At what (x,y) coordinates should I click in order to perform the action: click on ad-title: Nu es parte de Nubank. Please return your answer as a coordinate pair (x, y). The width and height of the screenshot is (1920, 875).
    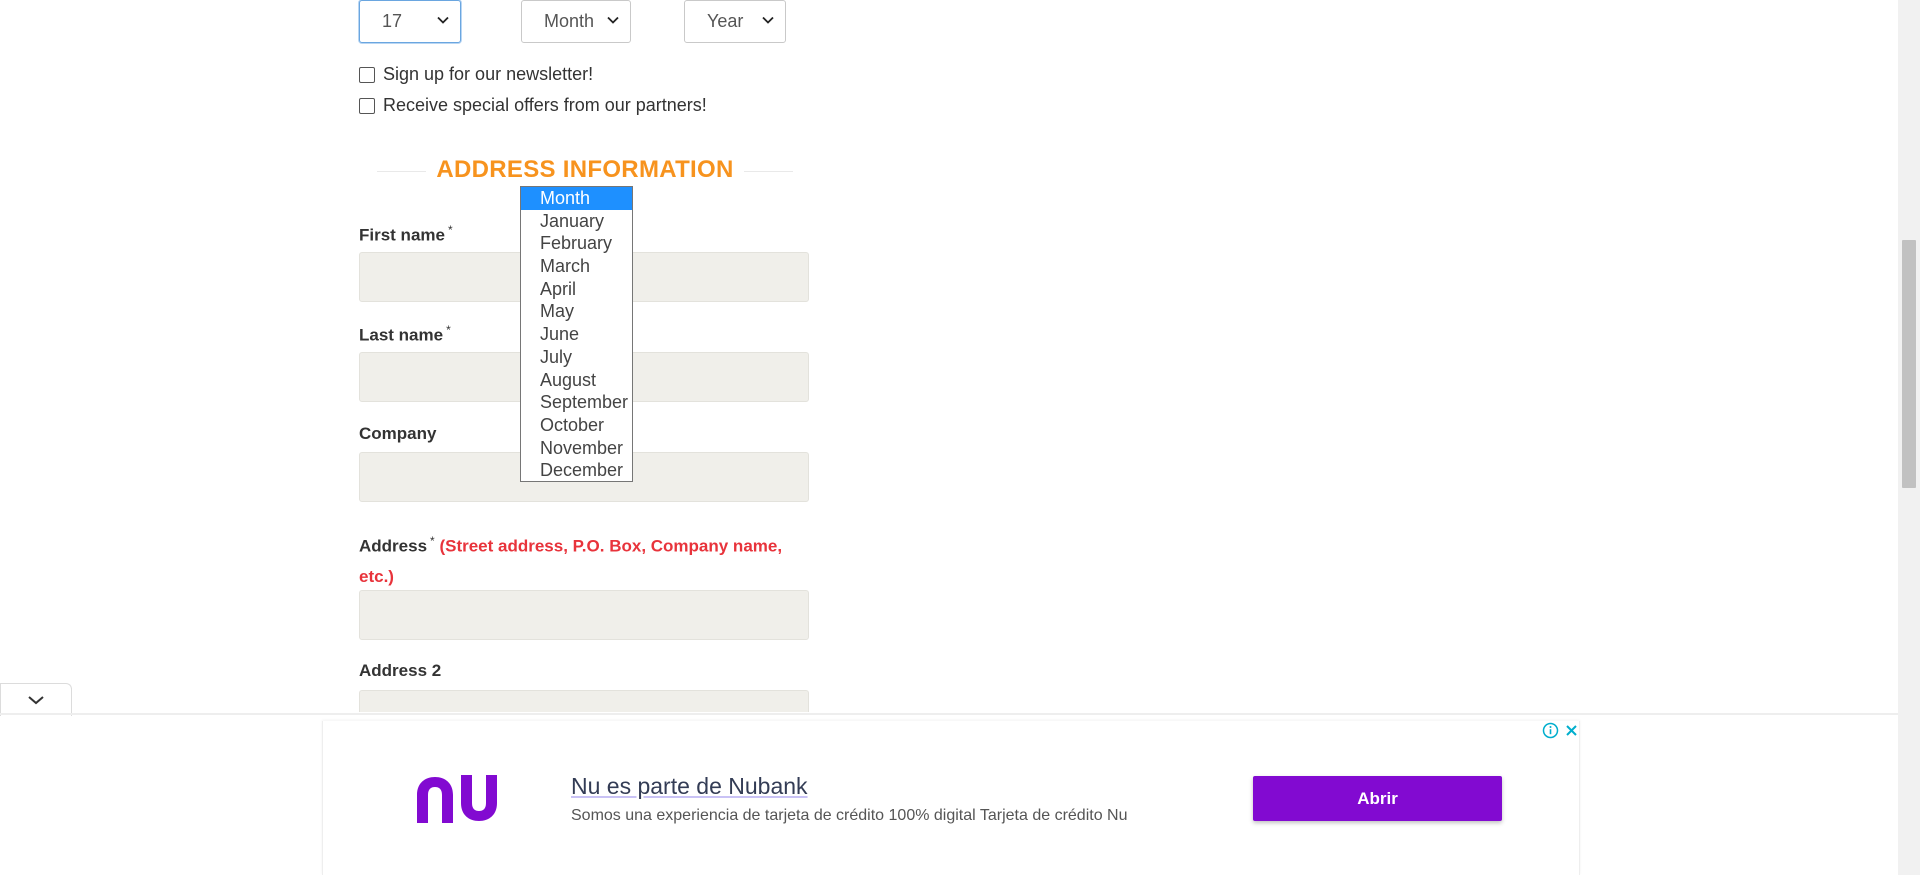
    Looking at the image, I should click on (689, 786).